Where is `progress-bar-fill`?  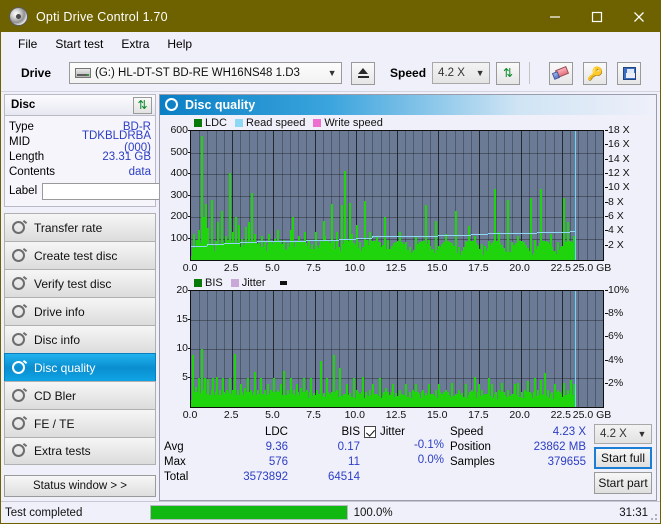 progress-bar-fill is located at coordinates (249, 512).